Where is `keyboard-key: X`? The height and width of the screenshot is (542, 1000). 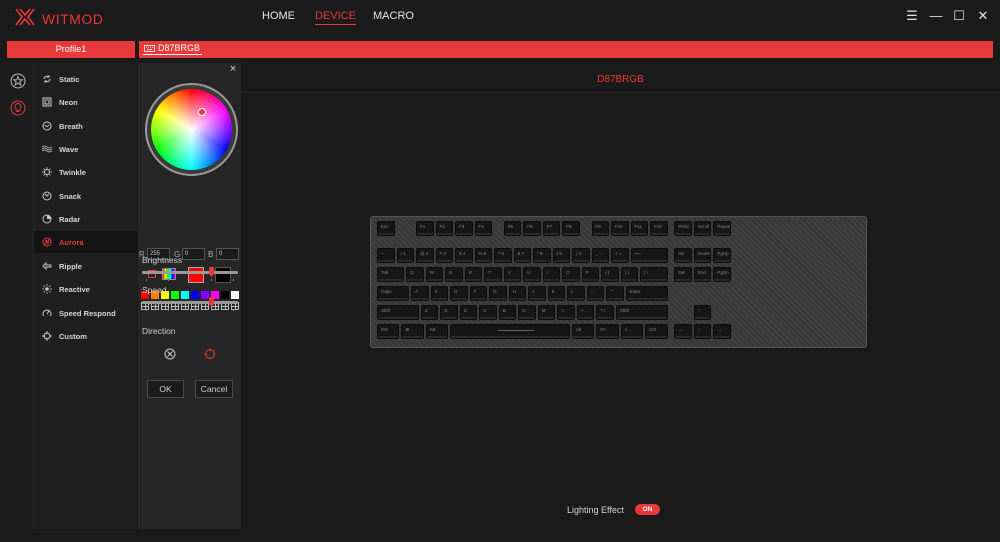 keyboard-key: X is located at coordinates (449, 312).